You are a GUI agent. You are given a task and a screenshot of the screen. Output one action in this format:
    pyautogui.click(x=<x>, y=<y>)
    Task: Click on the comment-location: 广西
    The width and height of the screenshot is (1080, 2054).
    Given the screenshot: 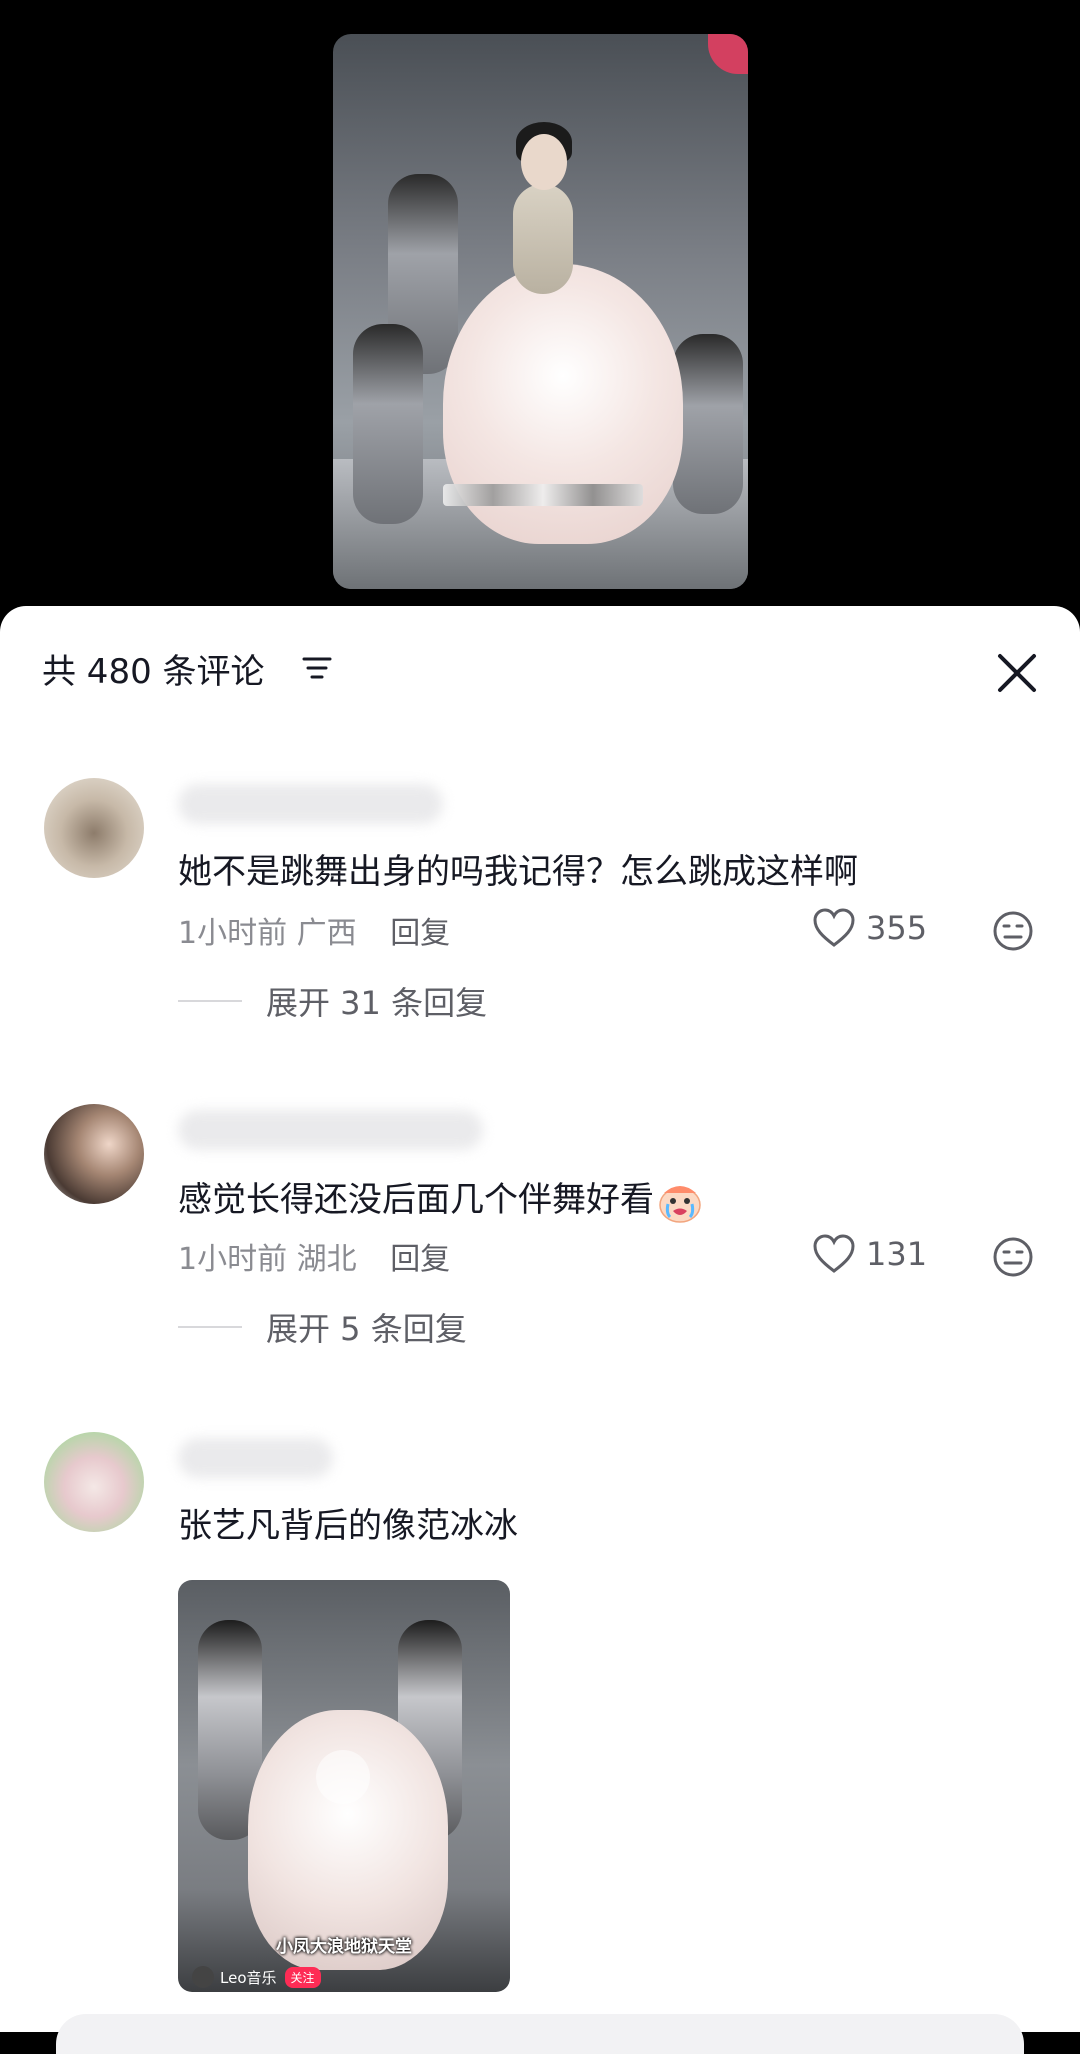 What is the action you would take?
    pyautogui.click(x=326, y=933)
    